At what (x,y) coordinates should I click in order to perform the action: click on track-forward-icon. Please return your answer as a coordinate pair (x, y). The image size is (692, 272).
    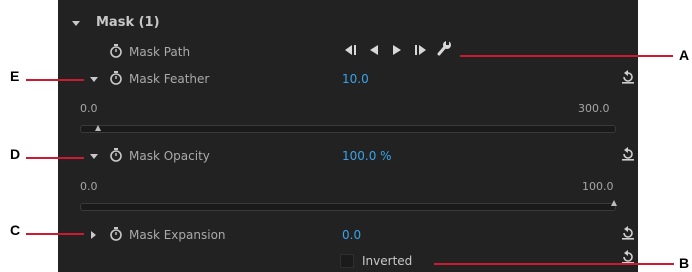
    Looking at the image, I should click on (397, 50).